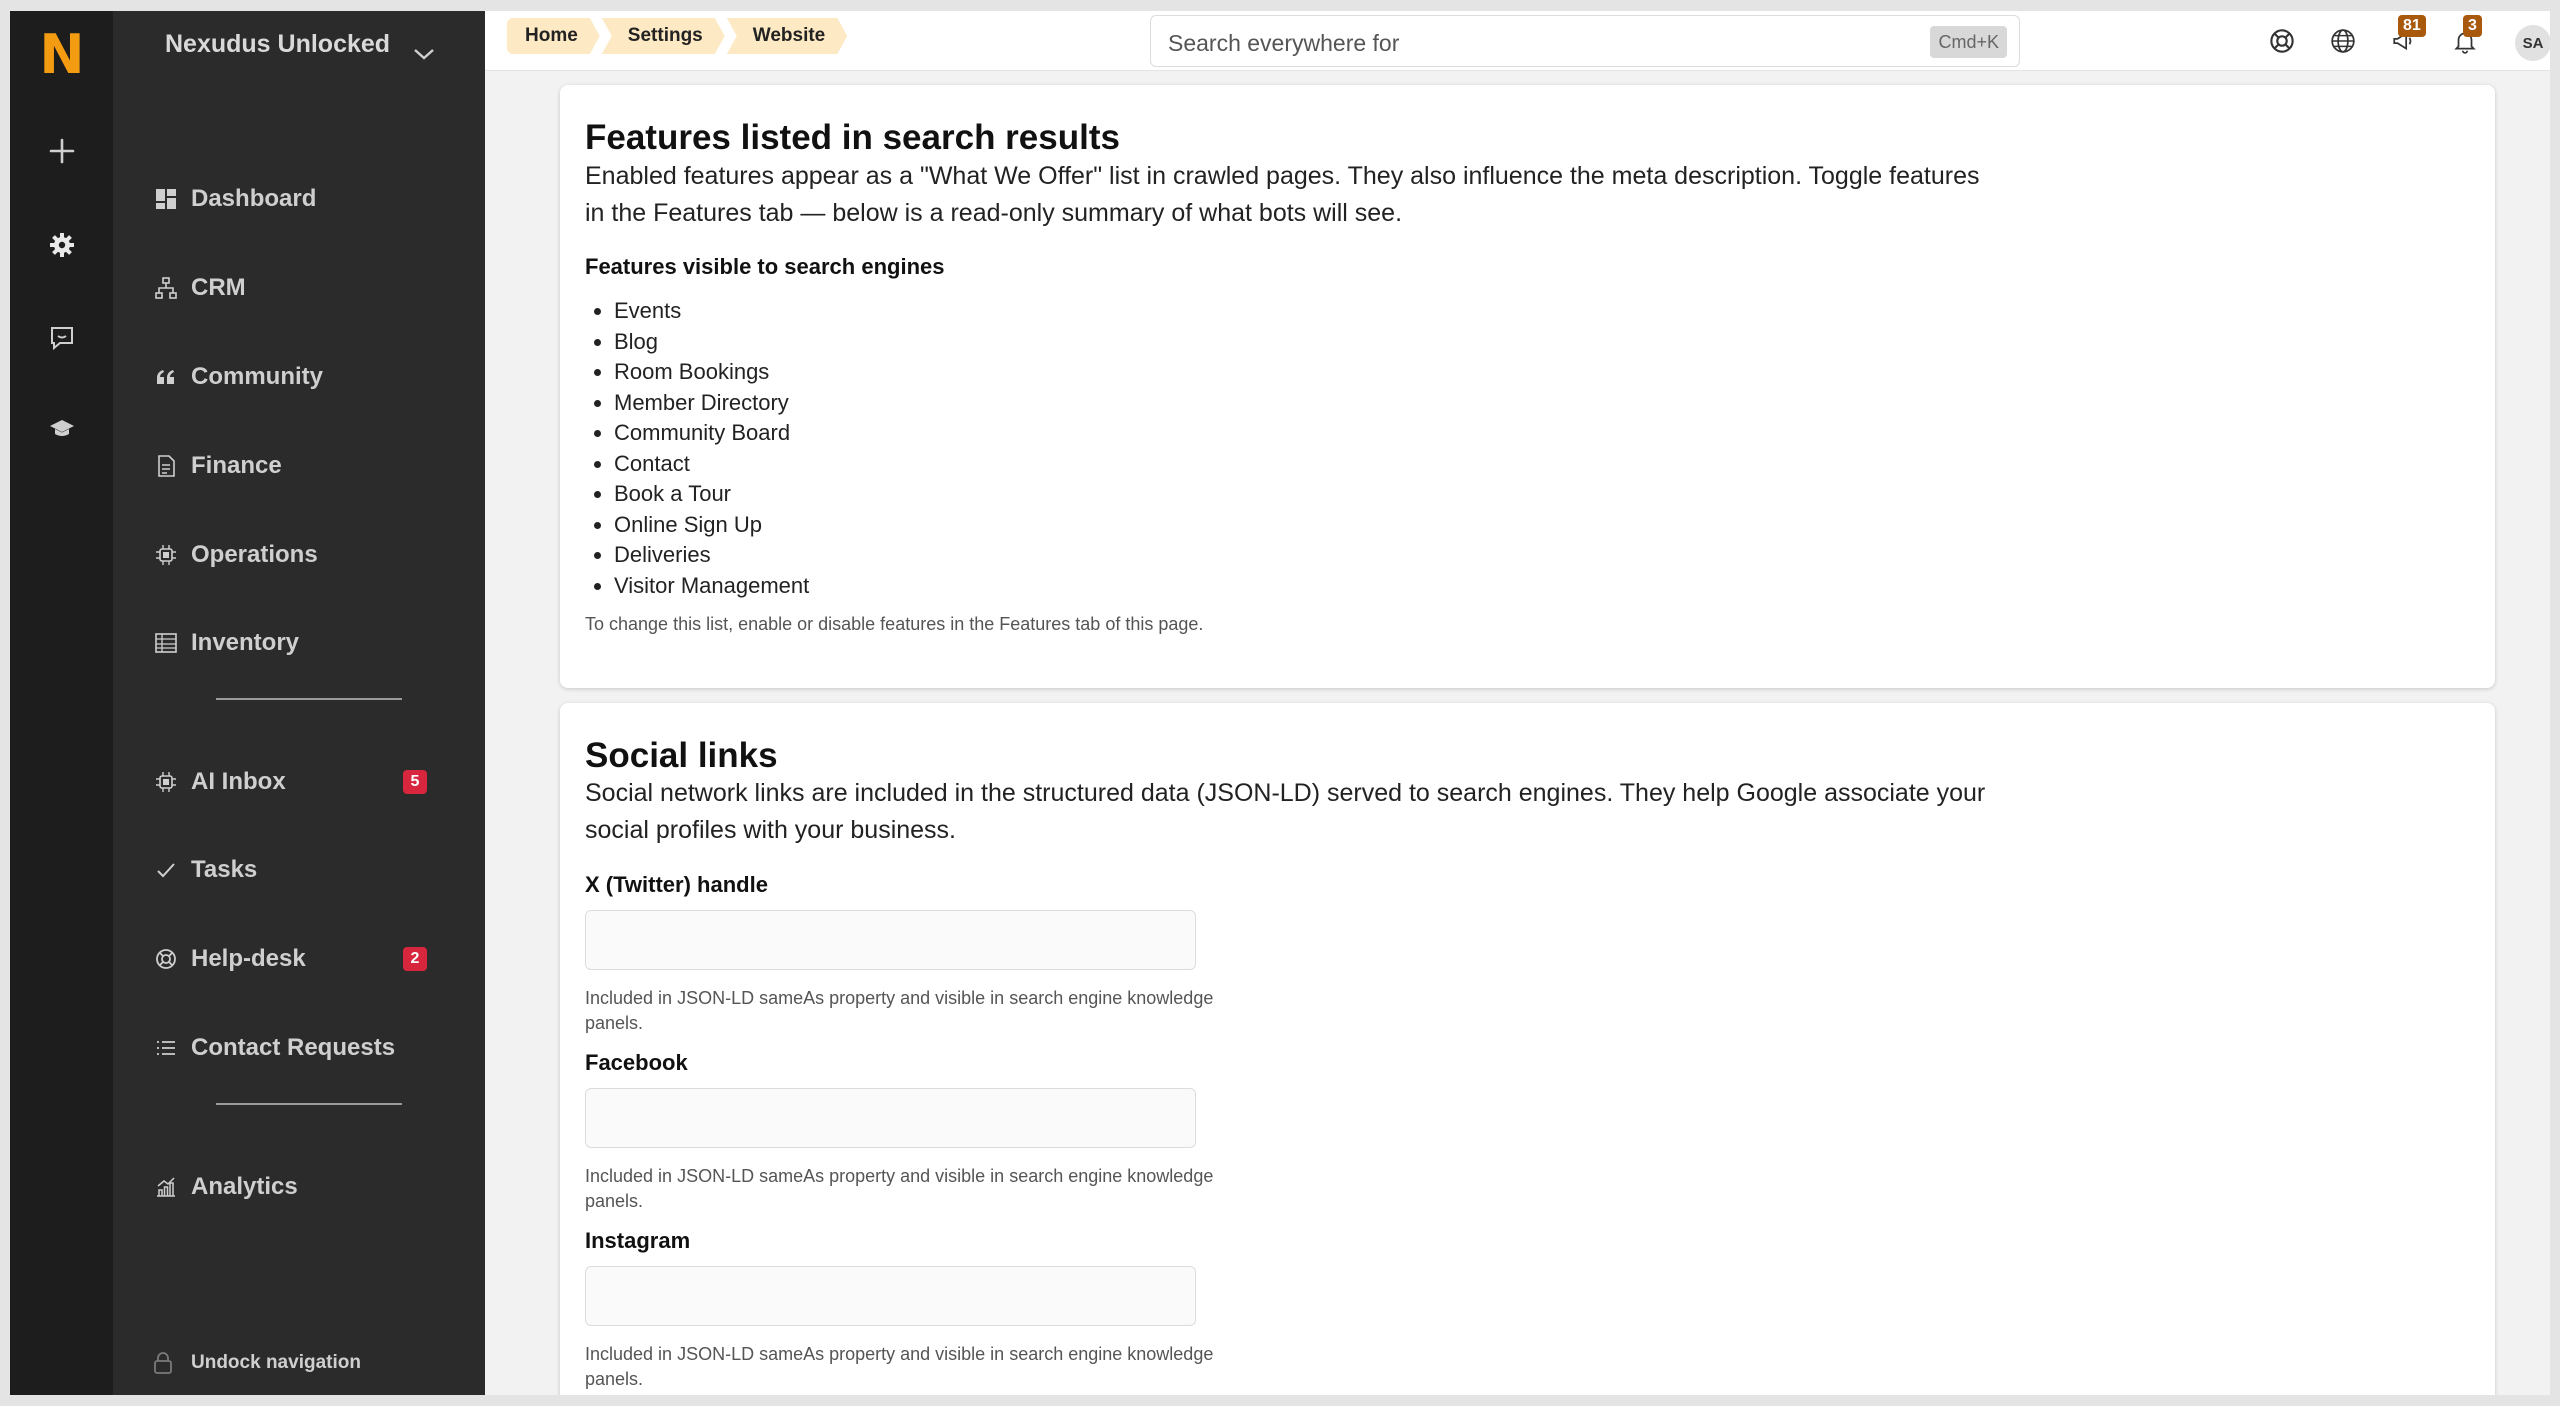 This screenshot has height=1406, width=2560. I want to click on sidebar-item-analytics: Analytics, so click(303, 1187).